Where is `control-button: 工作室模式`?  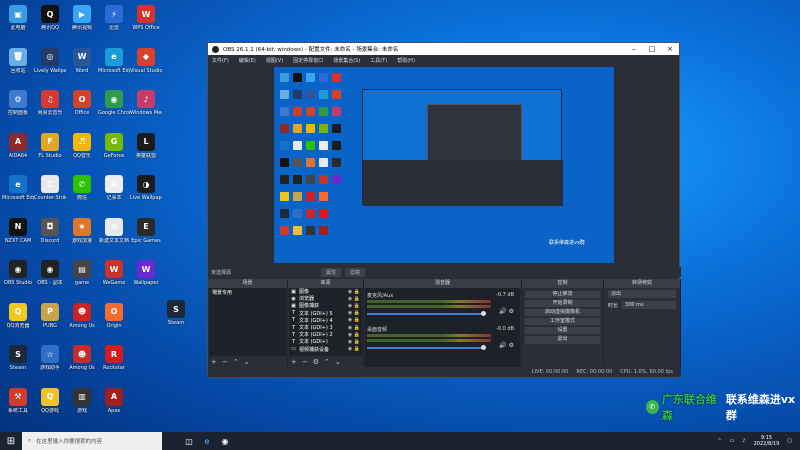 control-button: 工作室模式 is located at coordinates (562, 321).